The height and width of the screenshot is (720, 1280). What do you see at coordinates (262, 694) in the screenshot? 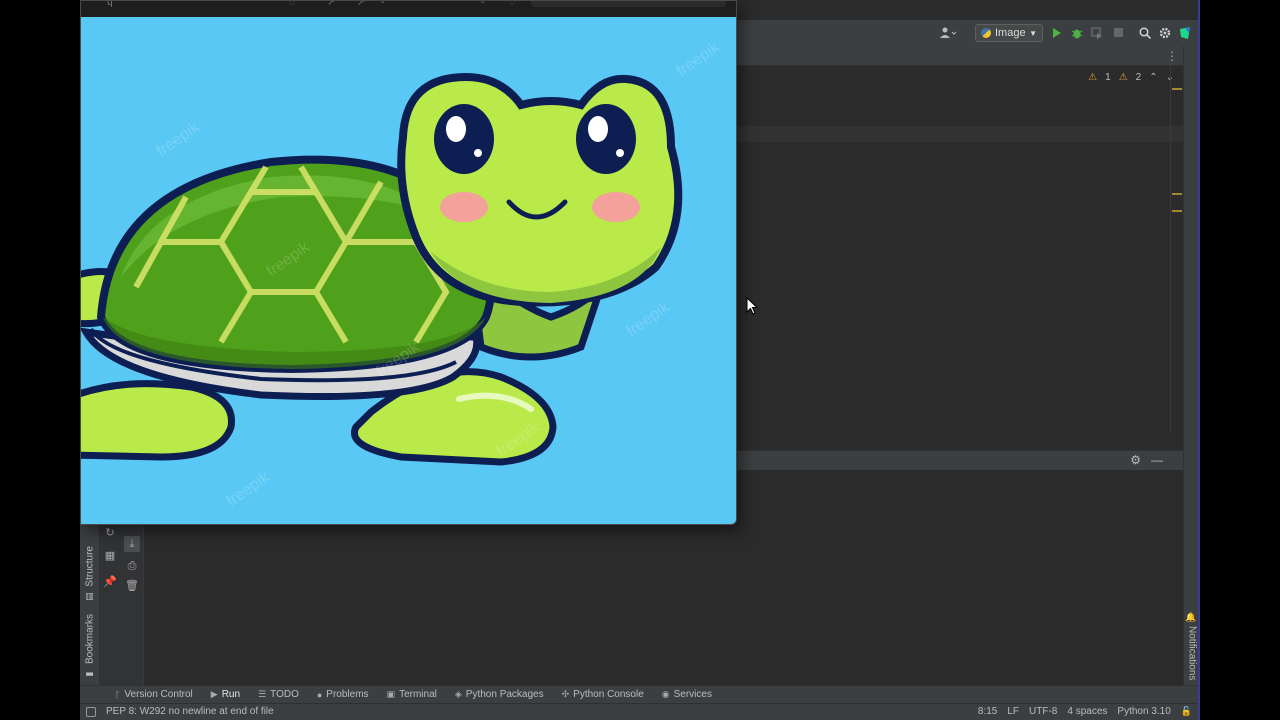
I see `list-icon: ☰` at bounding box center [262, 694].